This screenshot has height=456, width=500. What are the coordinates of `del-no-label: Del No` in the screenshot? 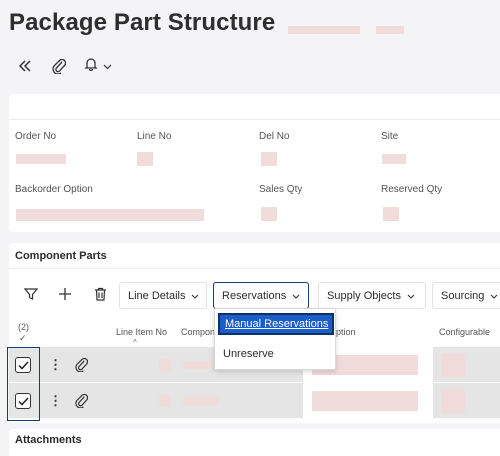 It's located at (274, 136).